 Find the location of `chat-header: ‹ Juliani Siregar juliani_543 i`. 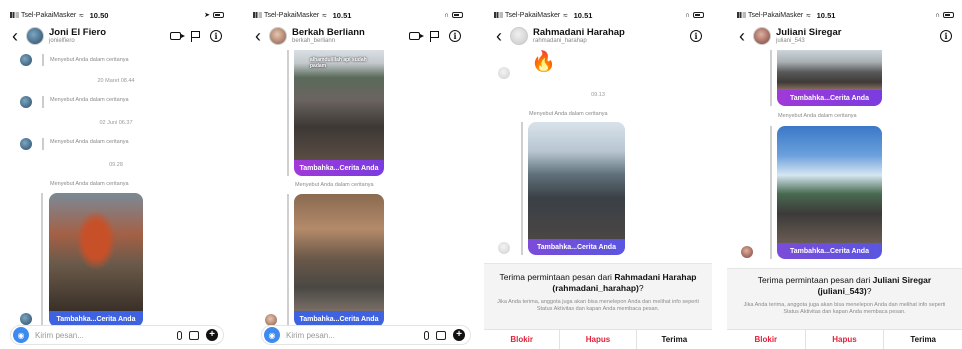

chat-header: ‹ Juliani Siregar juliani_543 i is located at coordinates (844, 36).